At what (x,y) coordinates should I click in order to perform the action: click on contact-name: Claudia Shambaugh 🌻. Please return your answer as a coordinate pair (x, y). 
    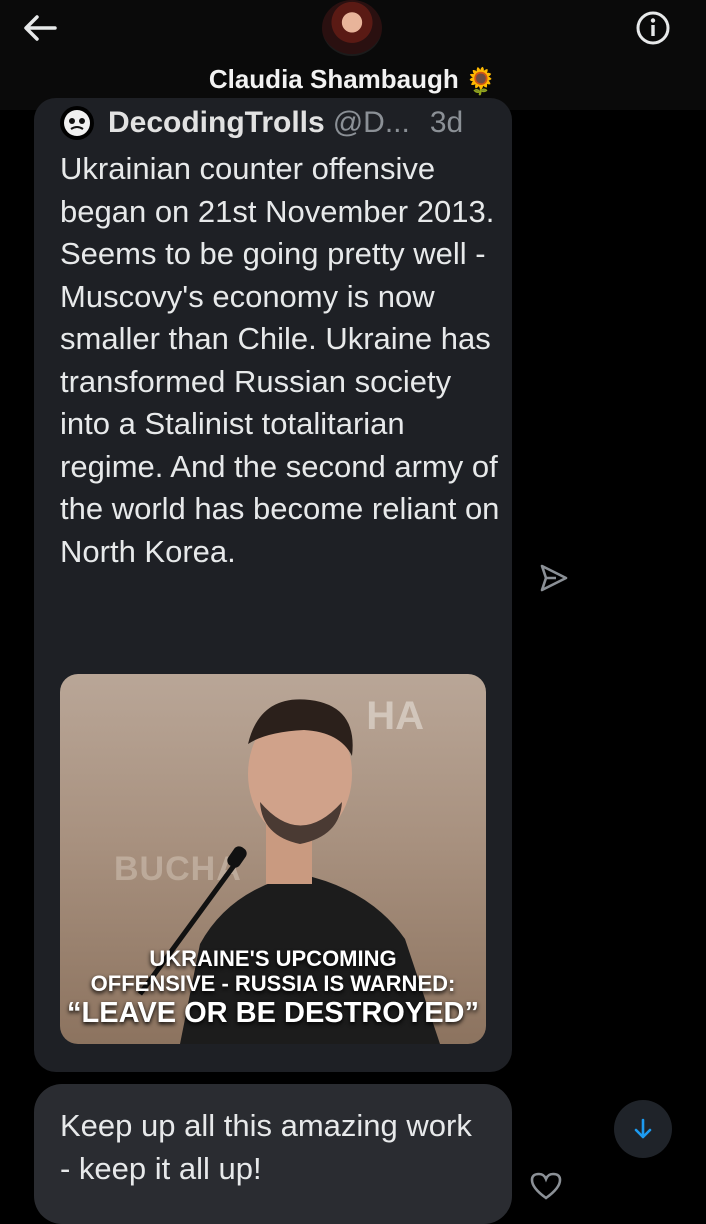
    Looking at the image, I should click on (353, 80).